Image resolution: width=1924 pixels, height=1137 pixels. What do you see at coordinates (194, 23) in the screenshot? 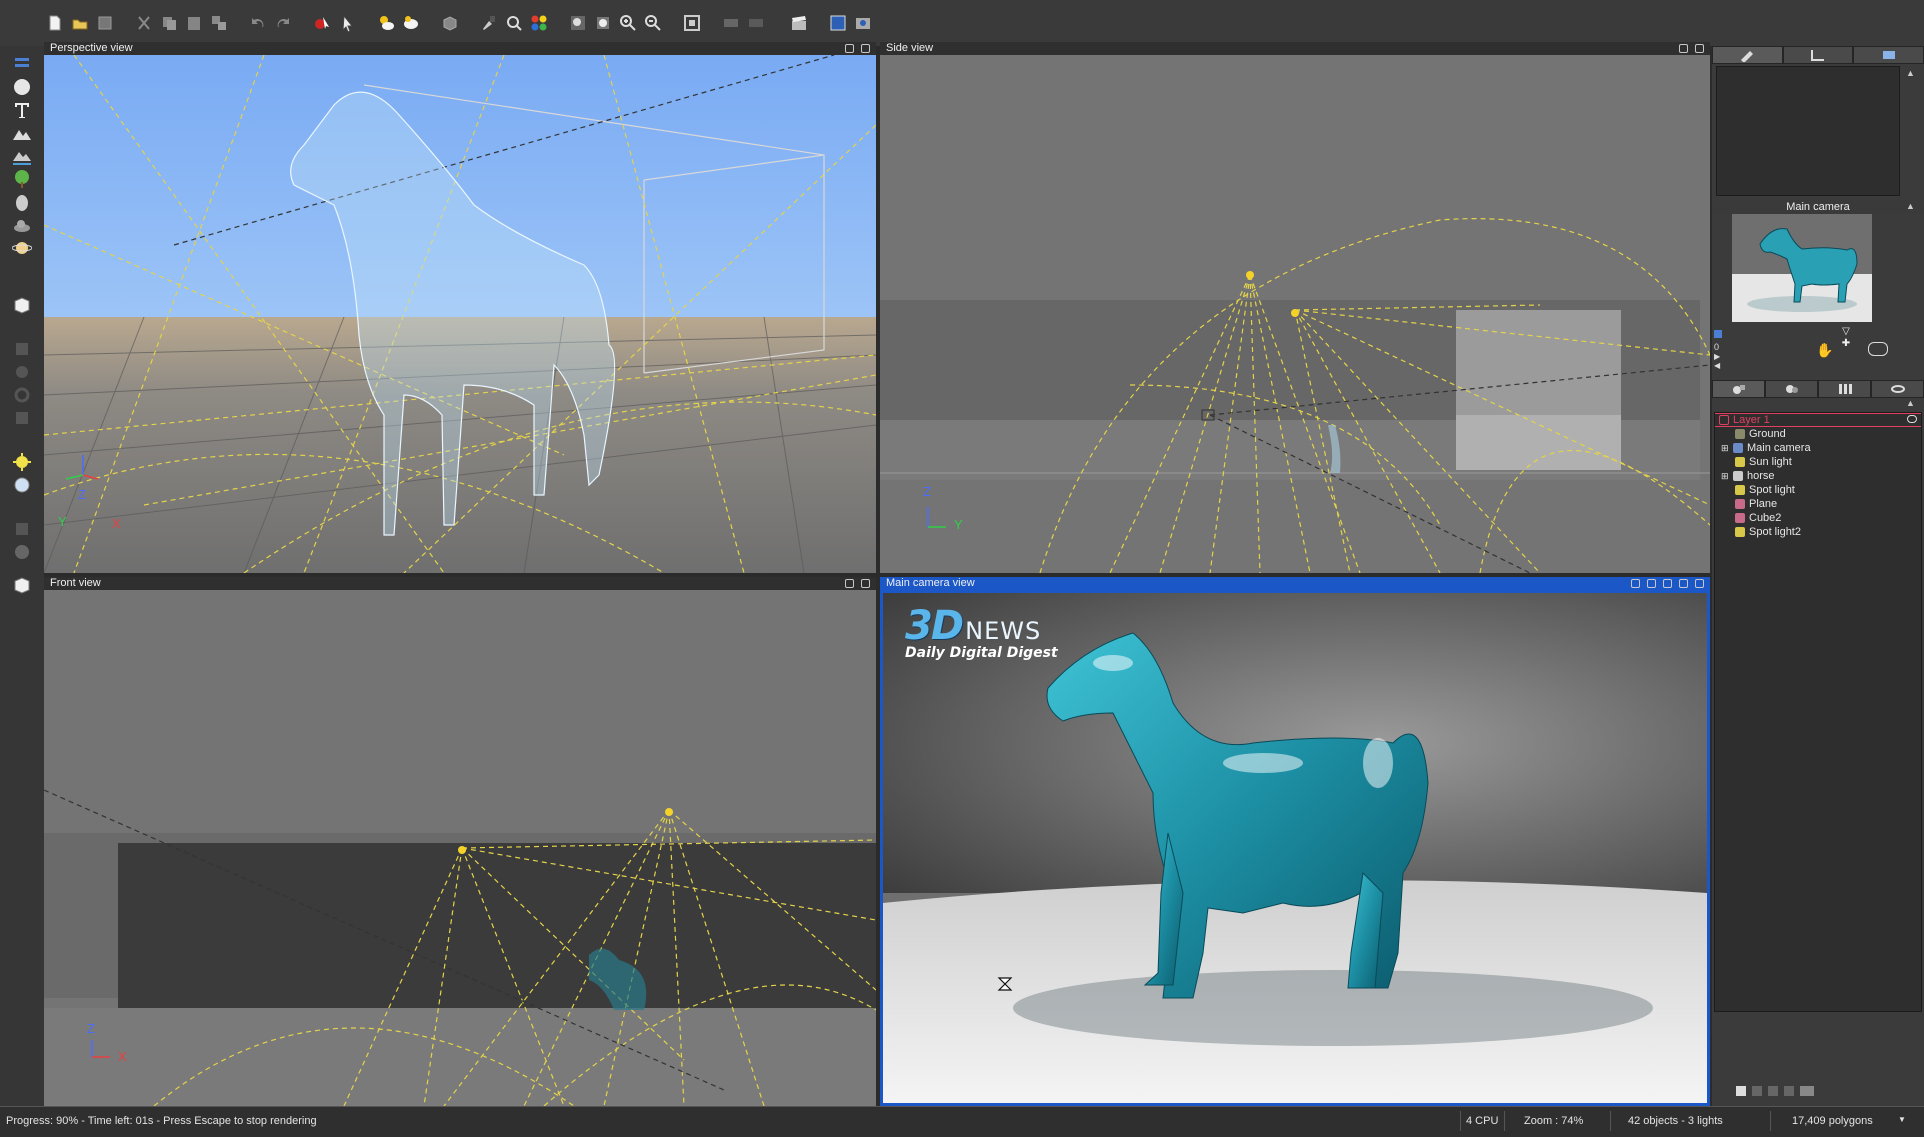
I see `paste-button` at bounding box center [194, 23].